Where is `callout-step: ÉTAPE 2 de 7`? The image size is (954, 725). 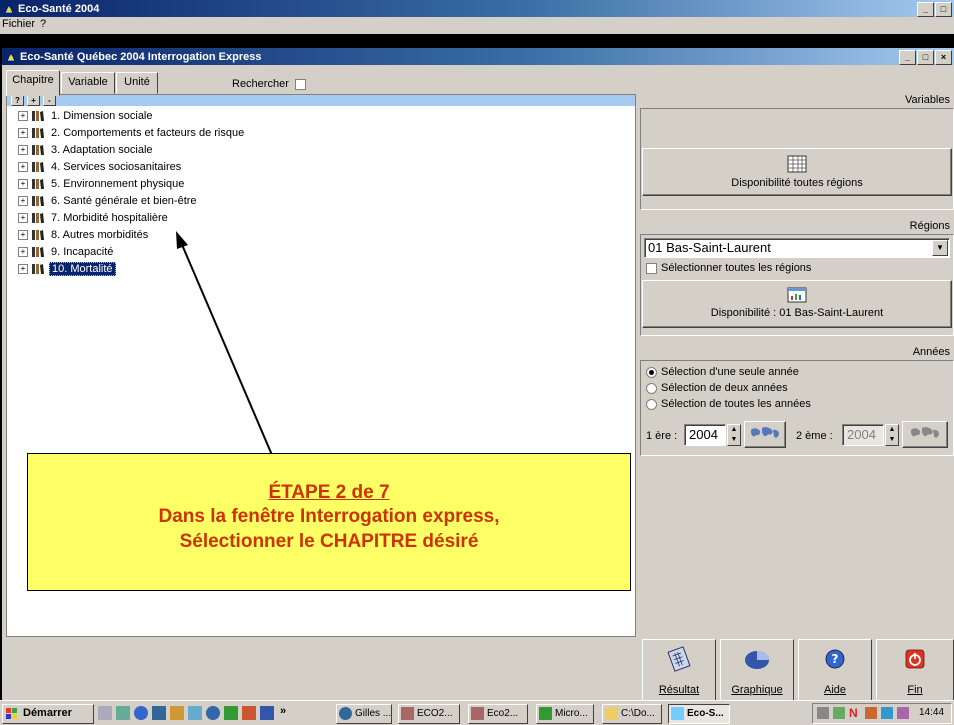 callout-step: ÉTAPE 2 de 7 is located at coordinates (329, 492).